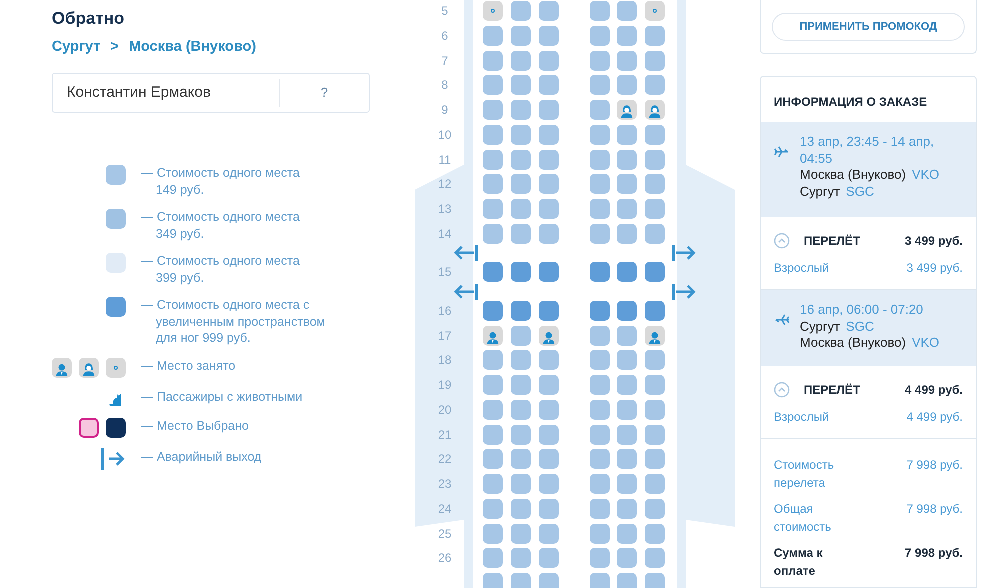 This screenshot has width=1000, height=588. What do you see at coordinates (868, 27) in the screenshot?
I see `apply-promo-button: ПРИМЕНИТЬ ПРОМОКОД` at bounding box center [868, 27].